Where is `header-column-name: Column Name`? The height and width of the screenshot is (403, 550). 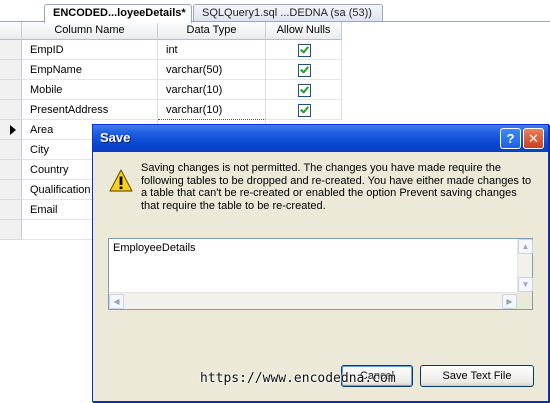
header-column-name: Column Name is located at coordinates (90, 31).